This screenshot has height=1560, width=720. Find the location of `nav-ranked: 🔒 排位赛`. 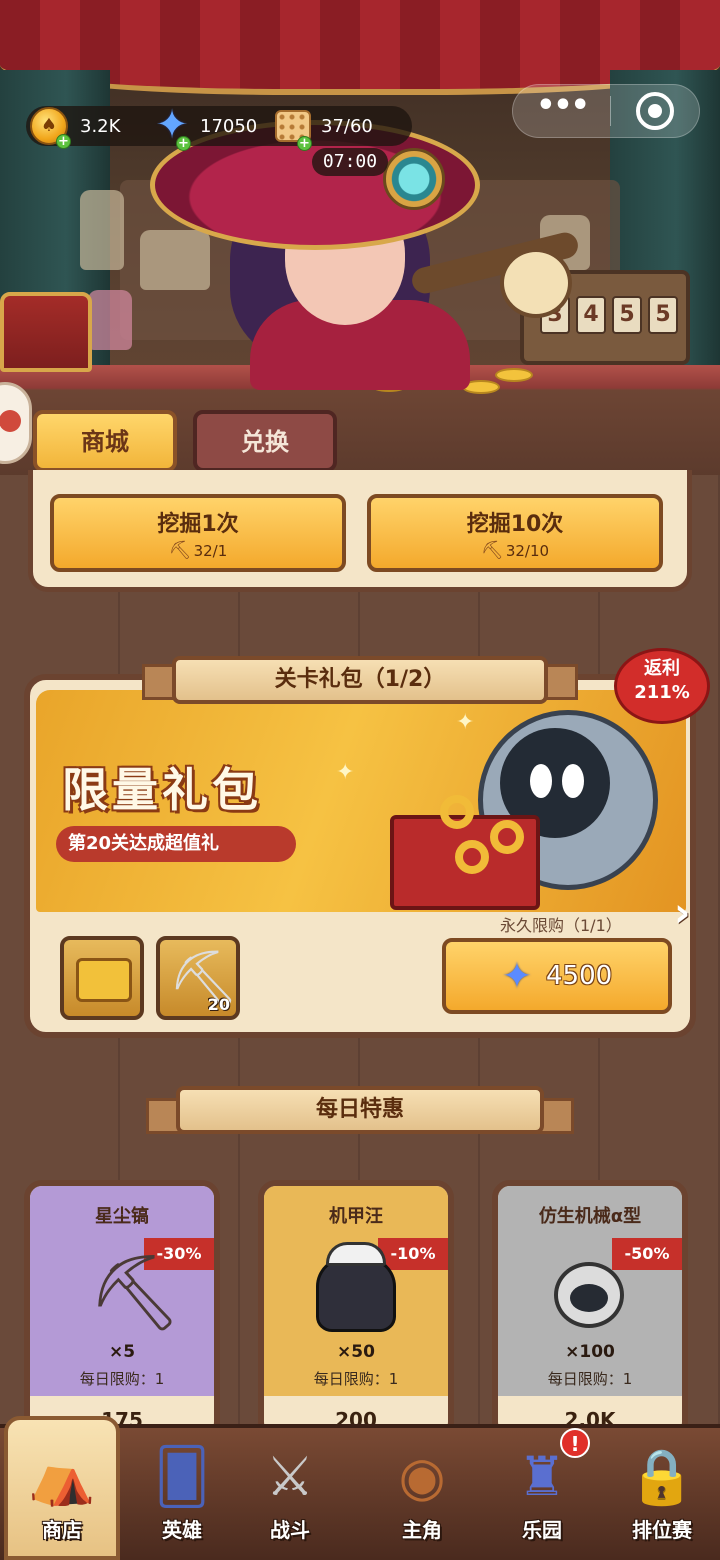

nav-ranked: 🔒 排位赛 is located at coordinates (662, 1494).